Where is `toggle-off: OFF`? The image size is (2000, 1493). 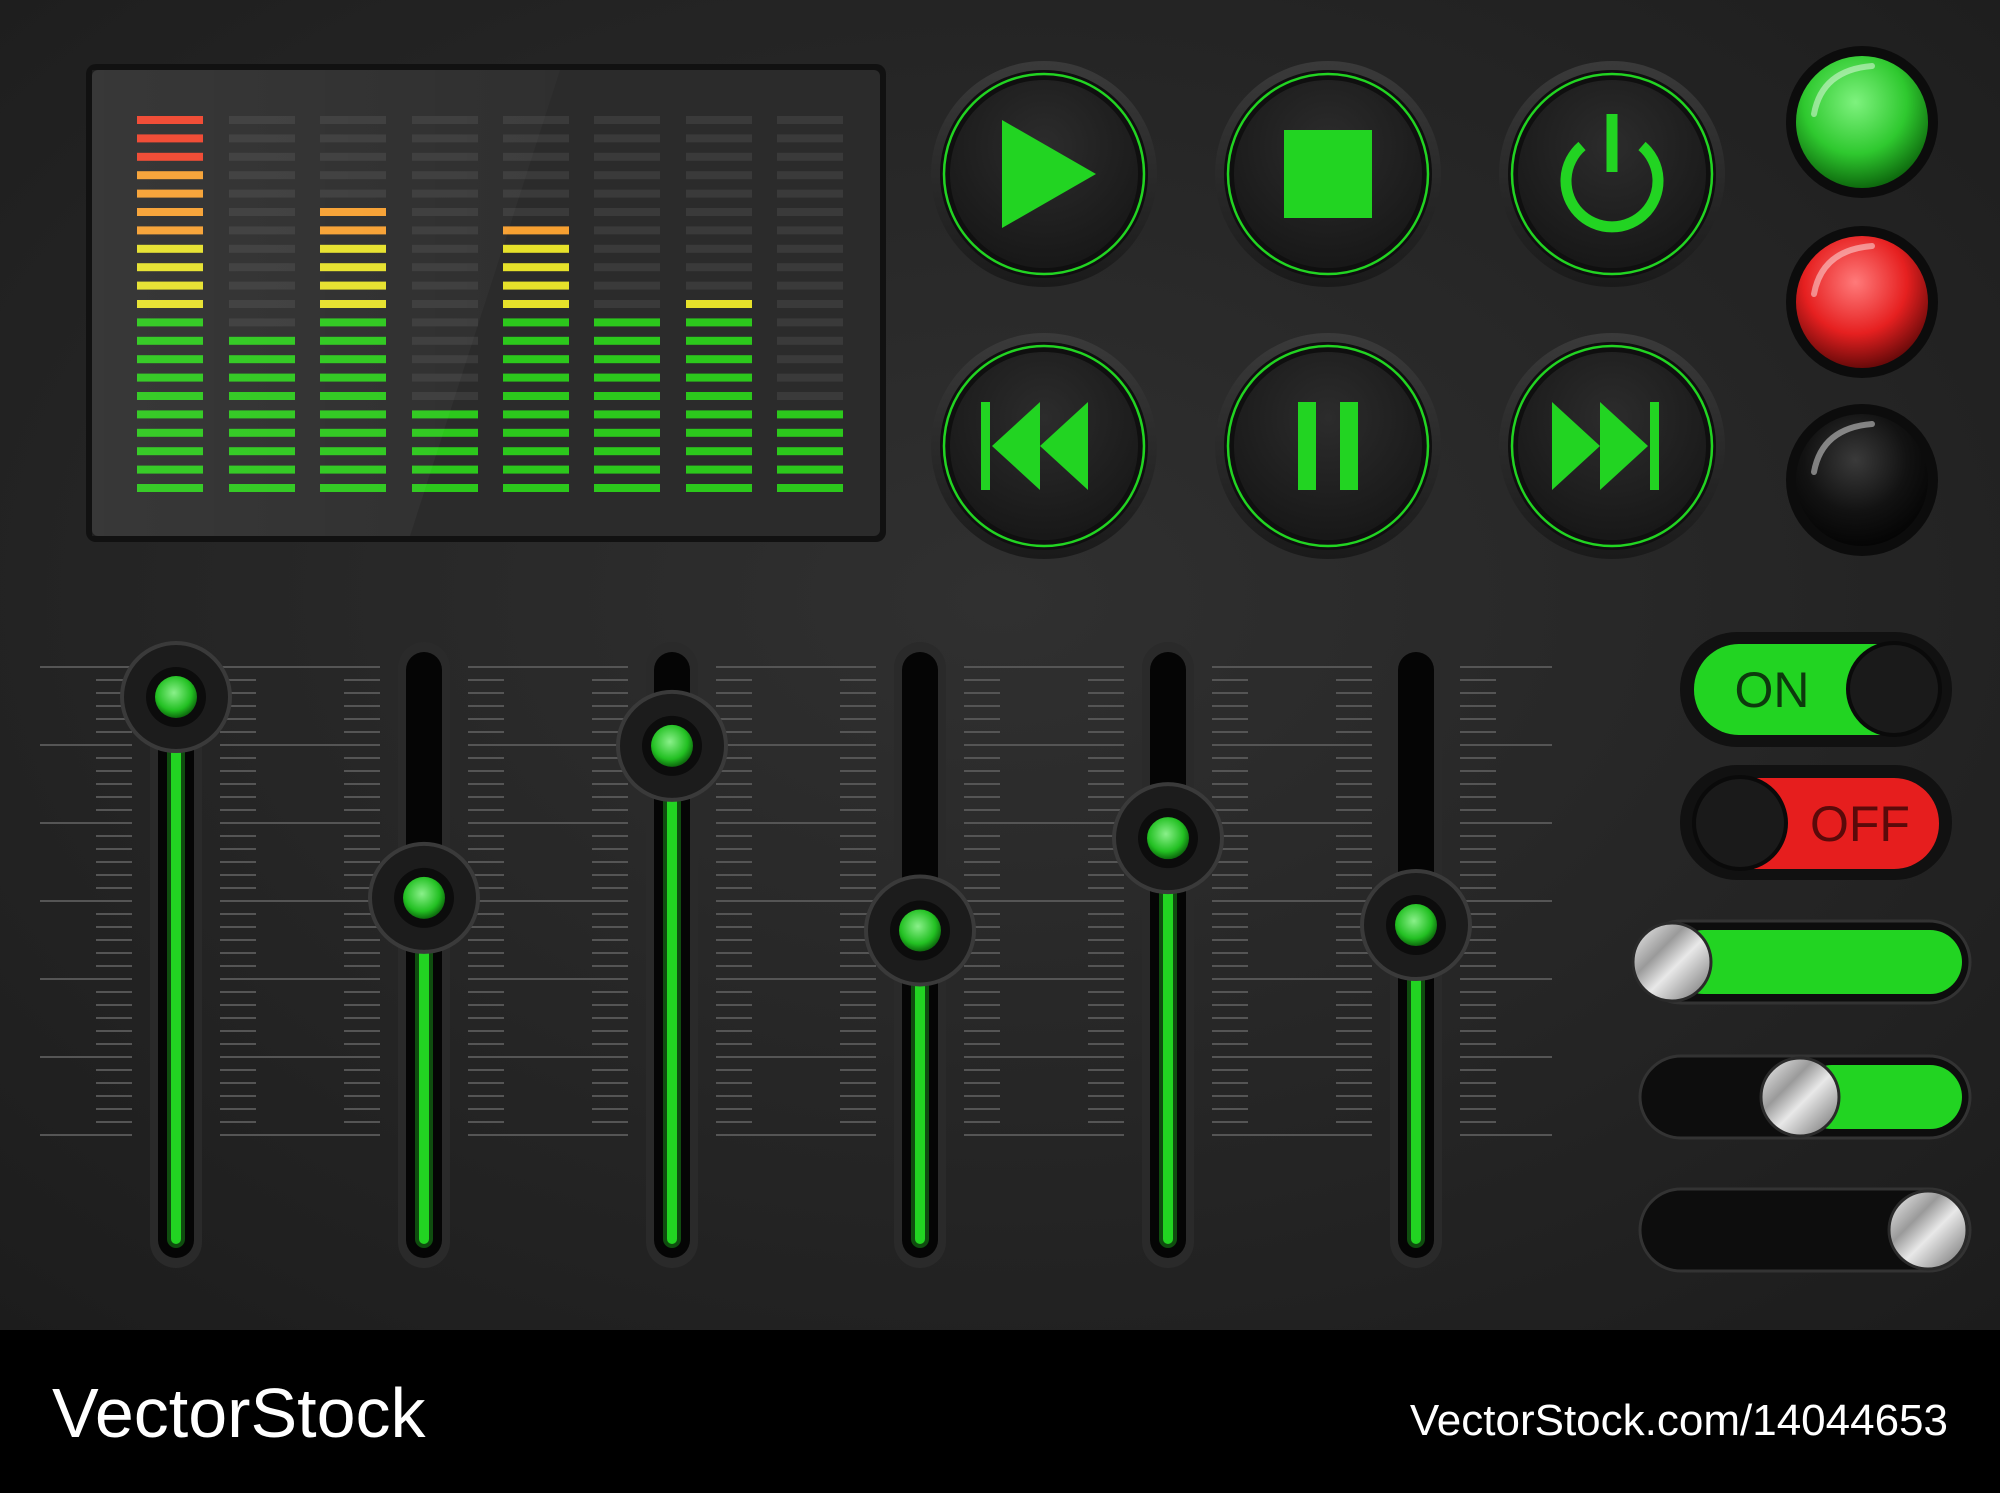
toggle-off: OFF is located at coordinates (1816, 822).